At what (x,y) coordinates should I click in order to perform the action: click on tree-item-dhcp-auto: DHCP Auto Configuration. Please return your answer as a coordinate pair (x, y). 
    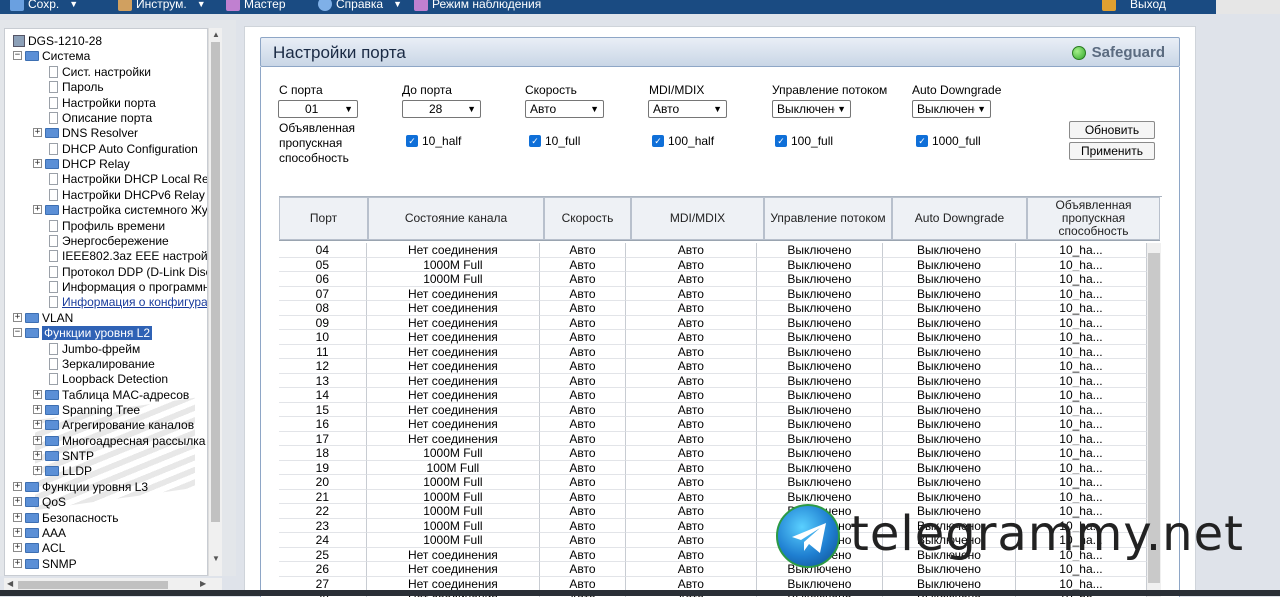
    Looking at the image, I should click on (123, 148).